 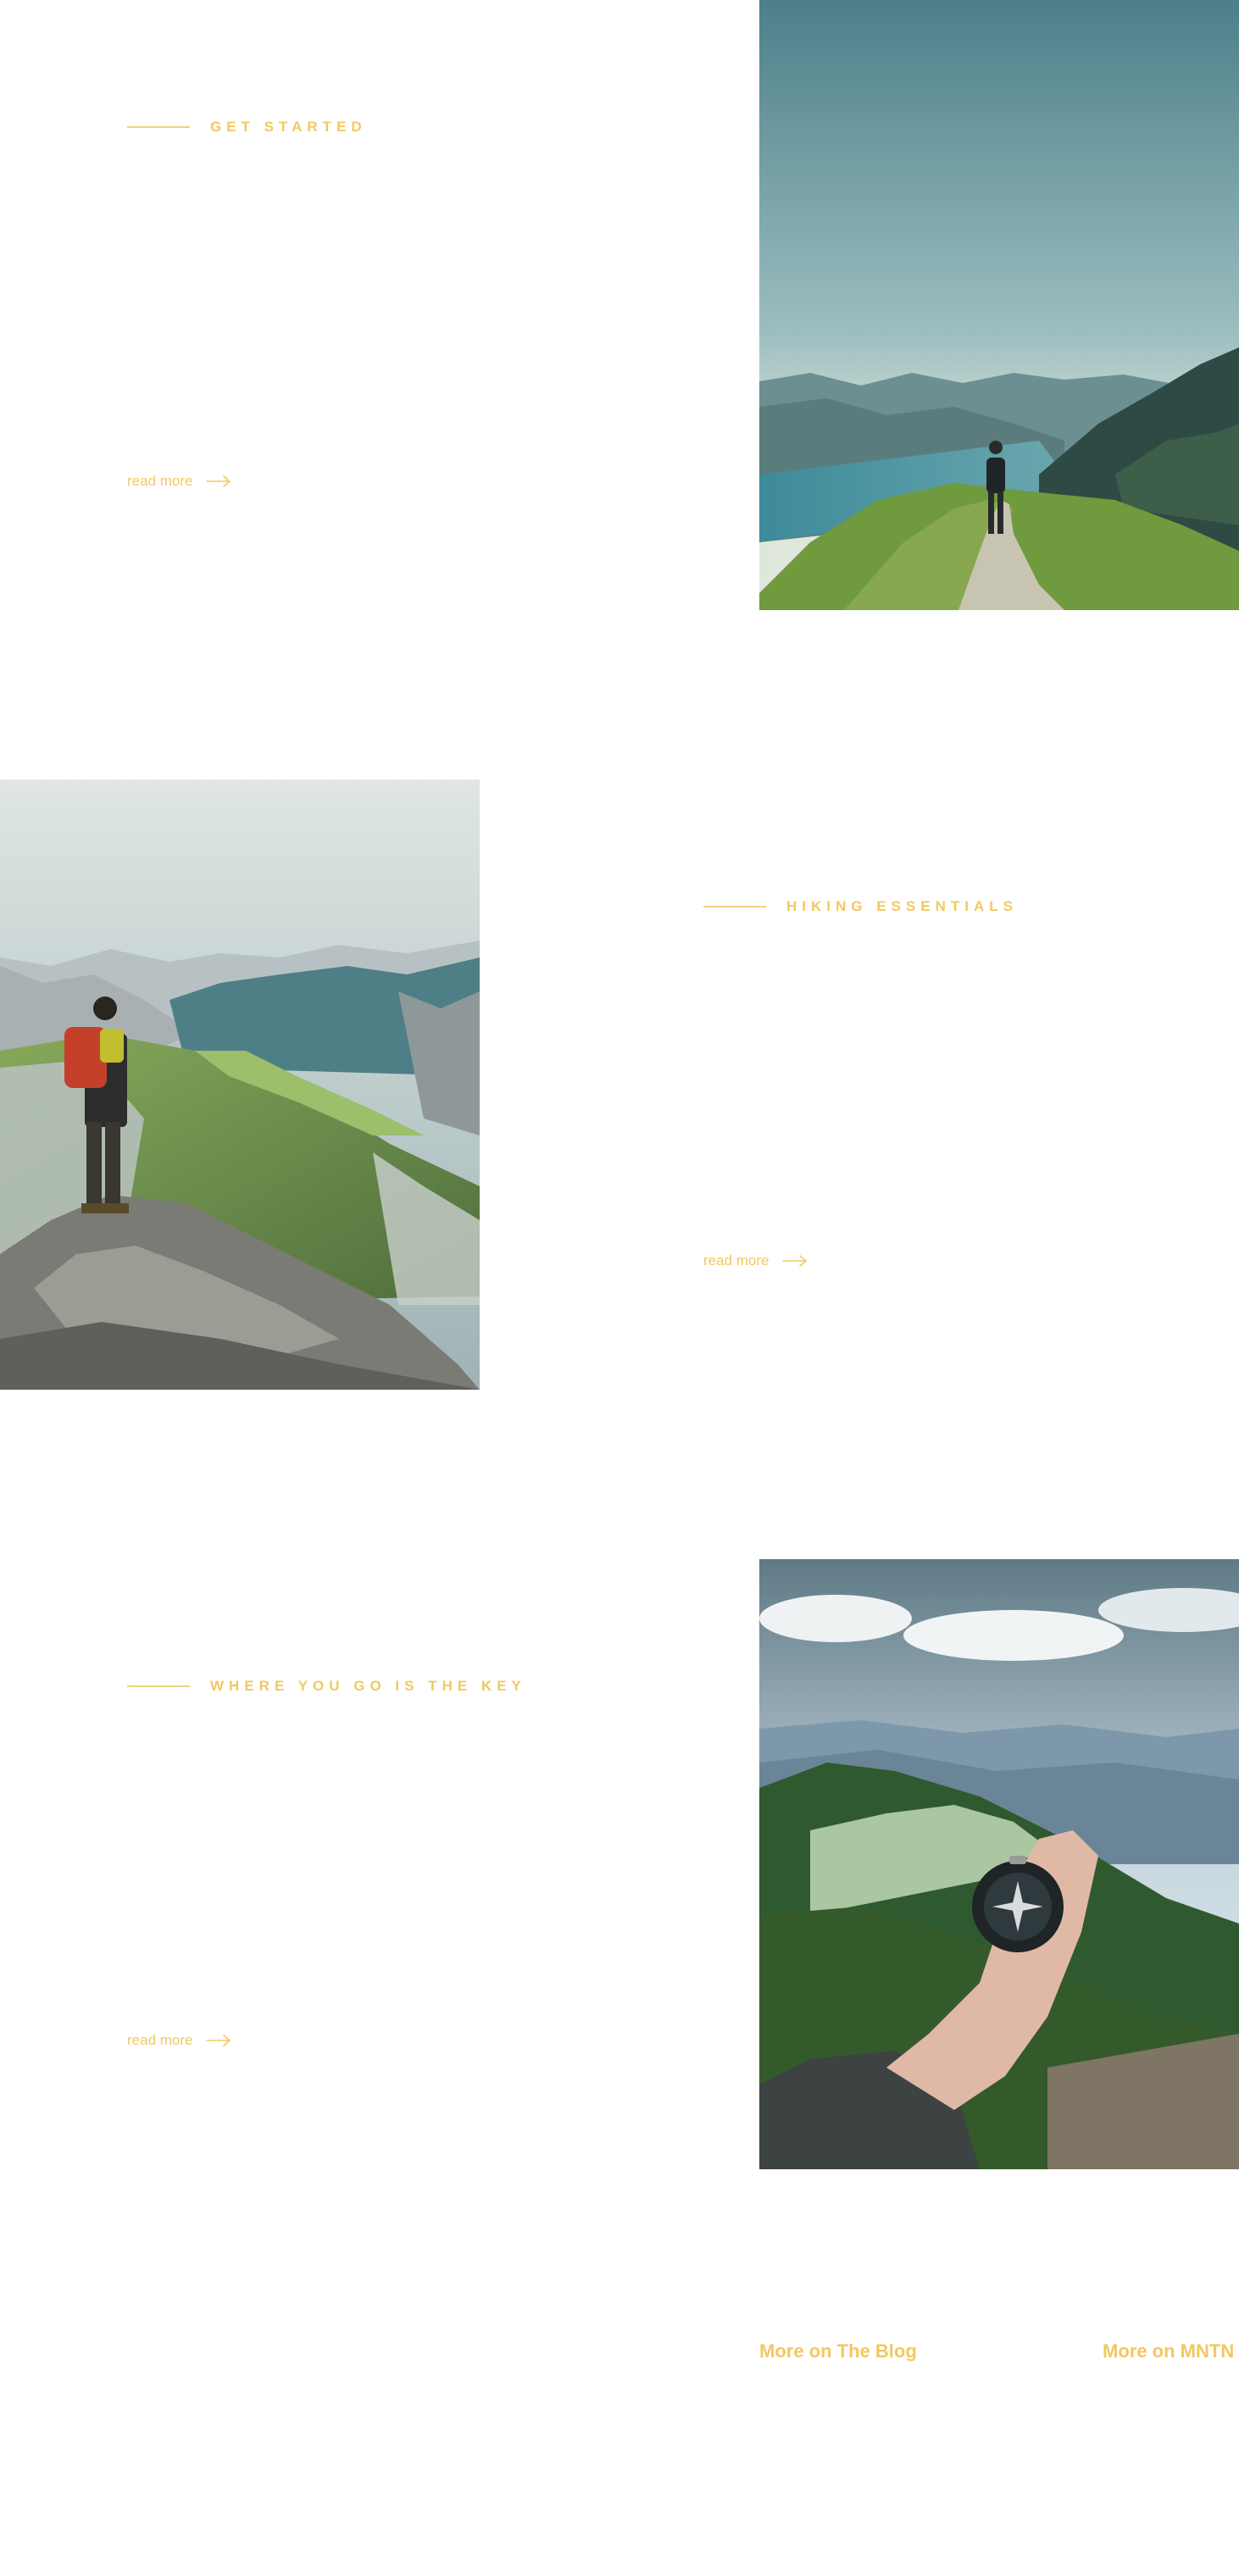 I want to click on hiker-on-rocky-summit-photo, so click(x=240, y=1085).